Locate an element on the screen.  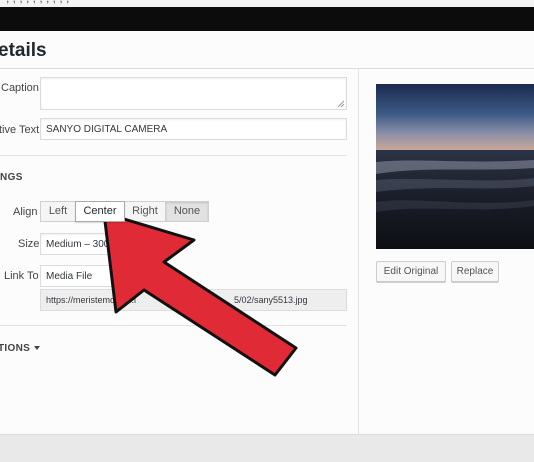
link-to-label: Link To is located at coordinates (21, 276).